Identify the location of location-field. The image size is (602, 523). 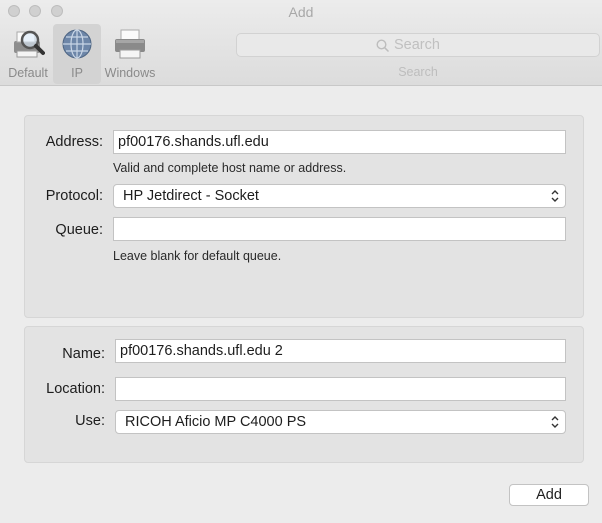
(340, 389).